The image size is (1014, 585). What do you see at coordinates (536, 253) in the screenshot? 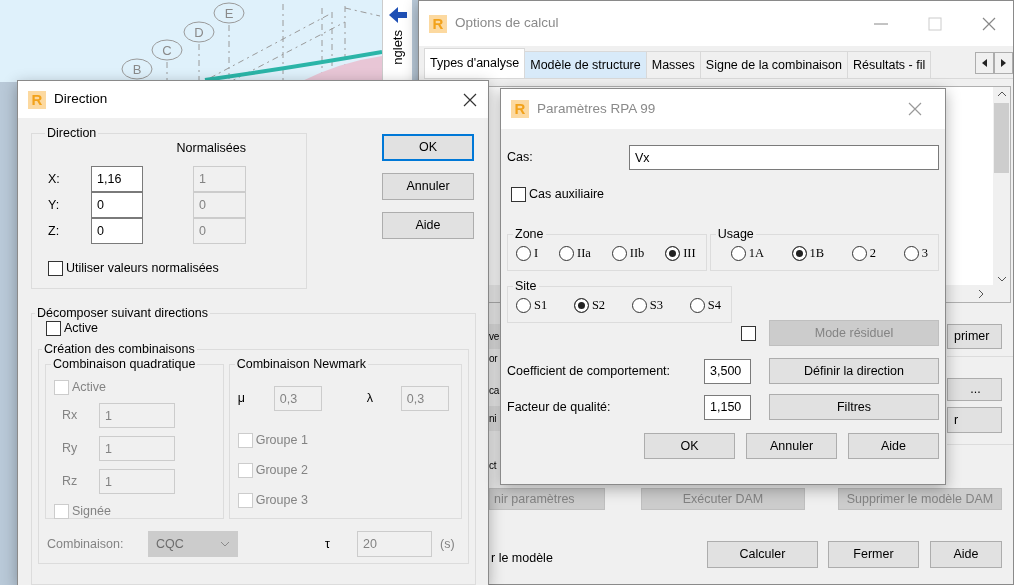
I see `radio-label: I` at bounding box center [536, 253].